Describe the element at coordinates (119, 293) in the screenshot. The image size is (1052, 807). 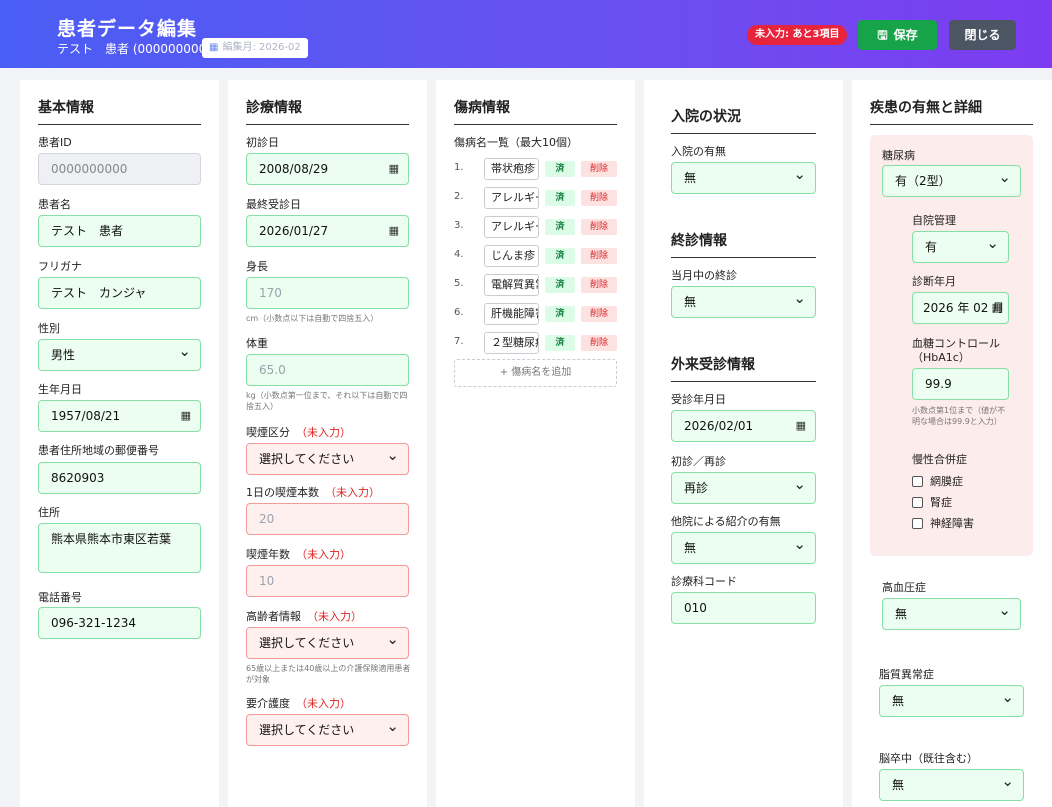
I see `kana-field: テスト カンジャ` at that location.